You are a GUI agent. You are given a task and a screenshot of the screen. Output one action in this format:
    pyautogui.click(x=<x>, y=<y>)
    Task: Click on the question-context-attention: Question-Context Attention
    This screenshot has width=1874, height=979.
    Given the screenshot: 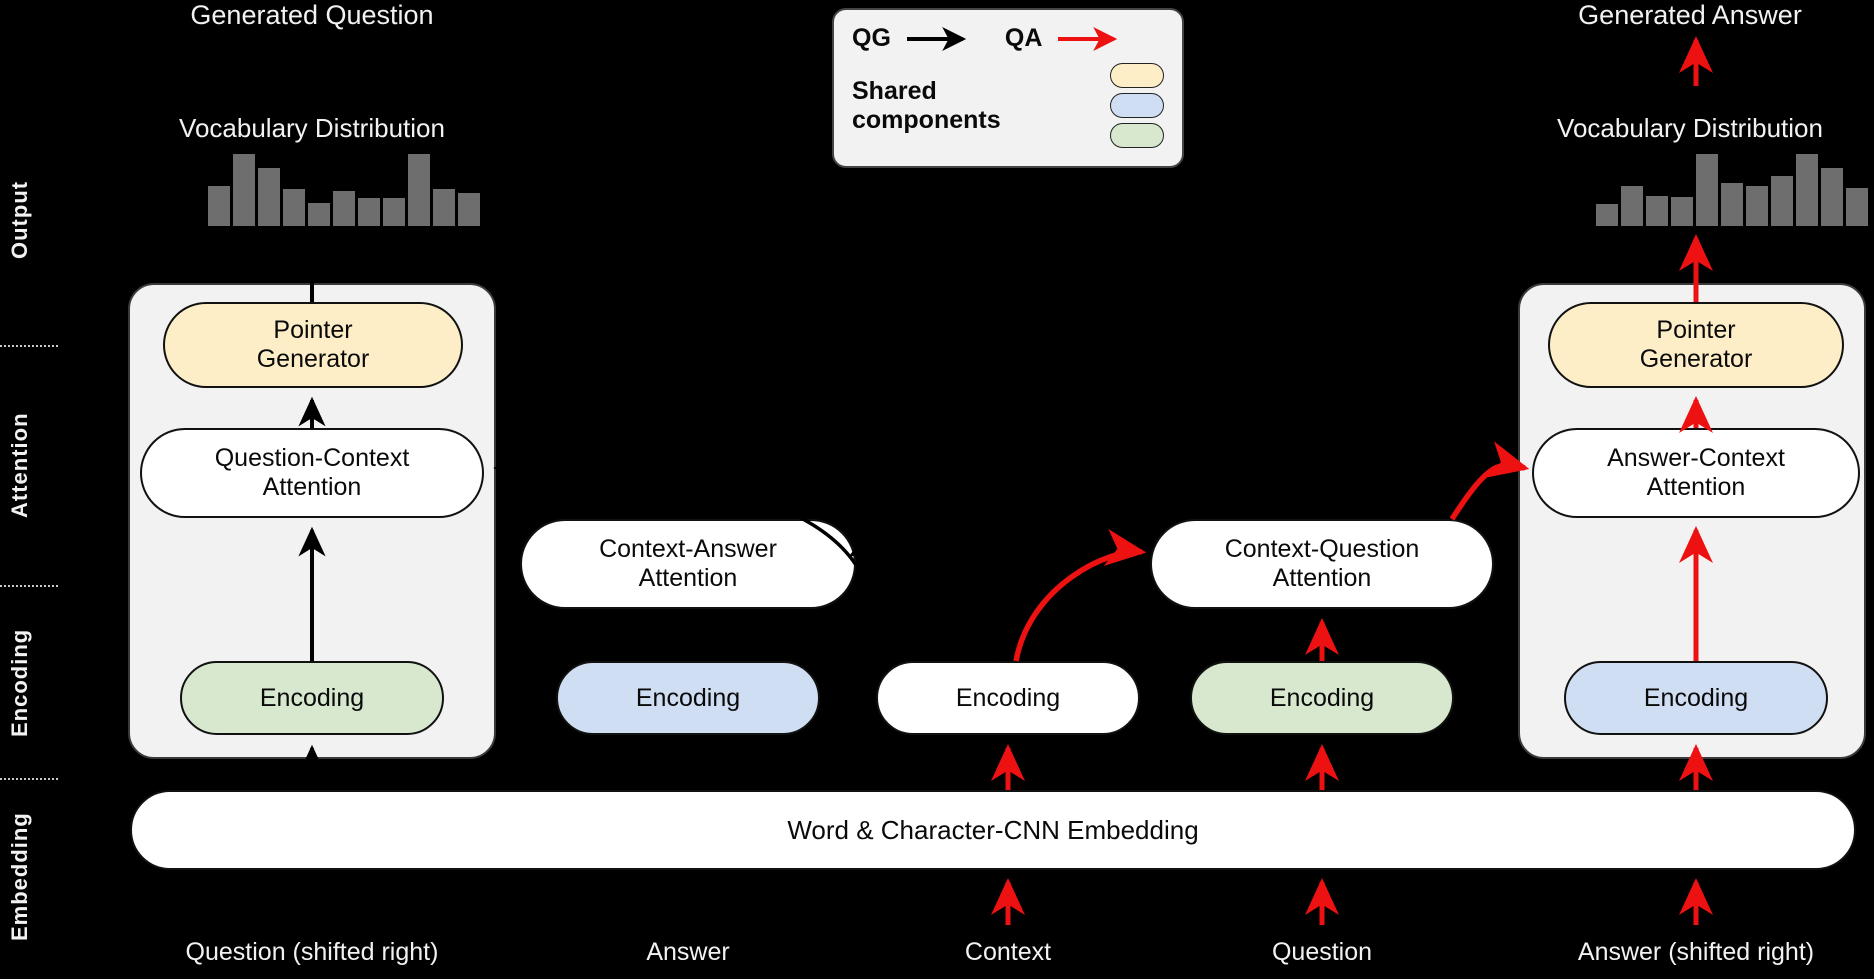 What is the action you would take?
    pyautogui.click(x=312, y=473)
    